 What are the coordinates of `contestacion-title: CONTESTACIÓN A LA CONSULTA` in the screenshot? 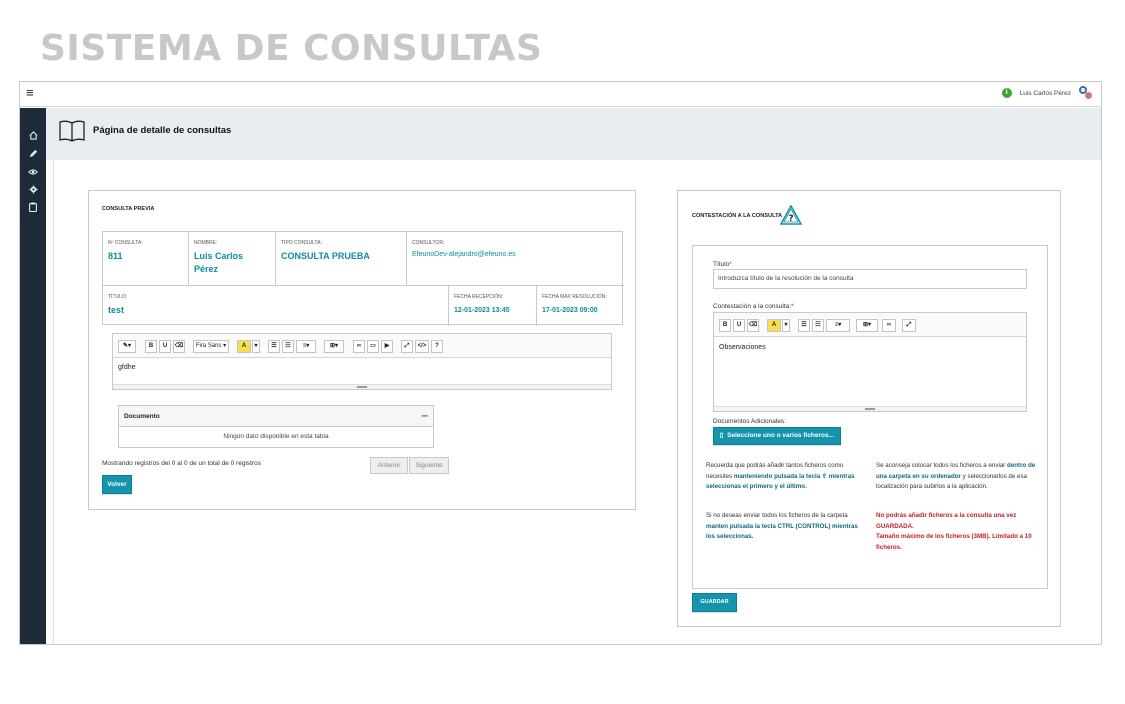 It's located at (737, 216).